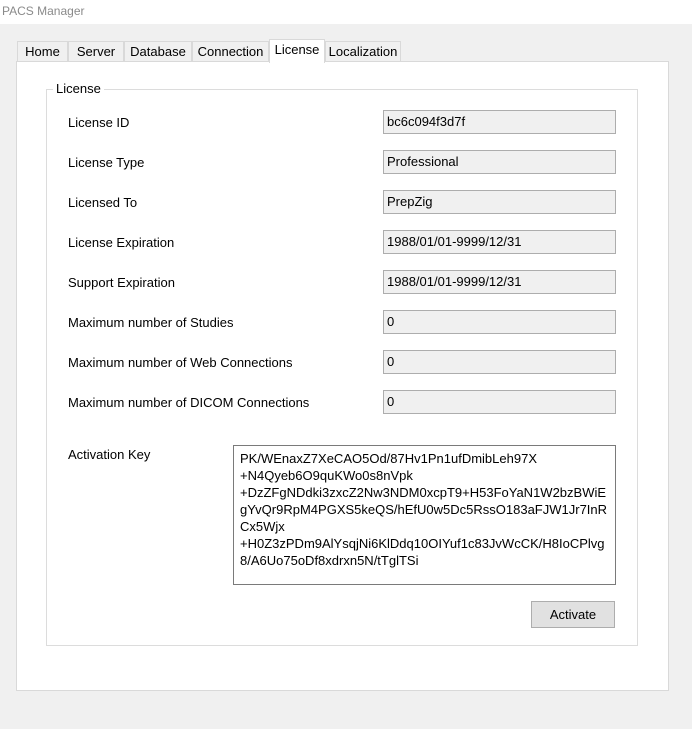 The image size is (692, 729). Describe the element at coordinates (42, 51) in the screenshot. I see `tab-home: Home` at that location.